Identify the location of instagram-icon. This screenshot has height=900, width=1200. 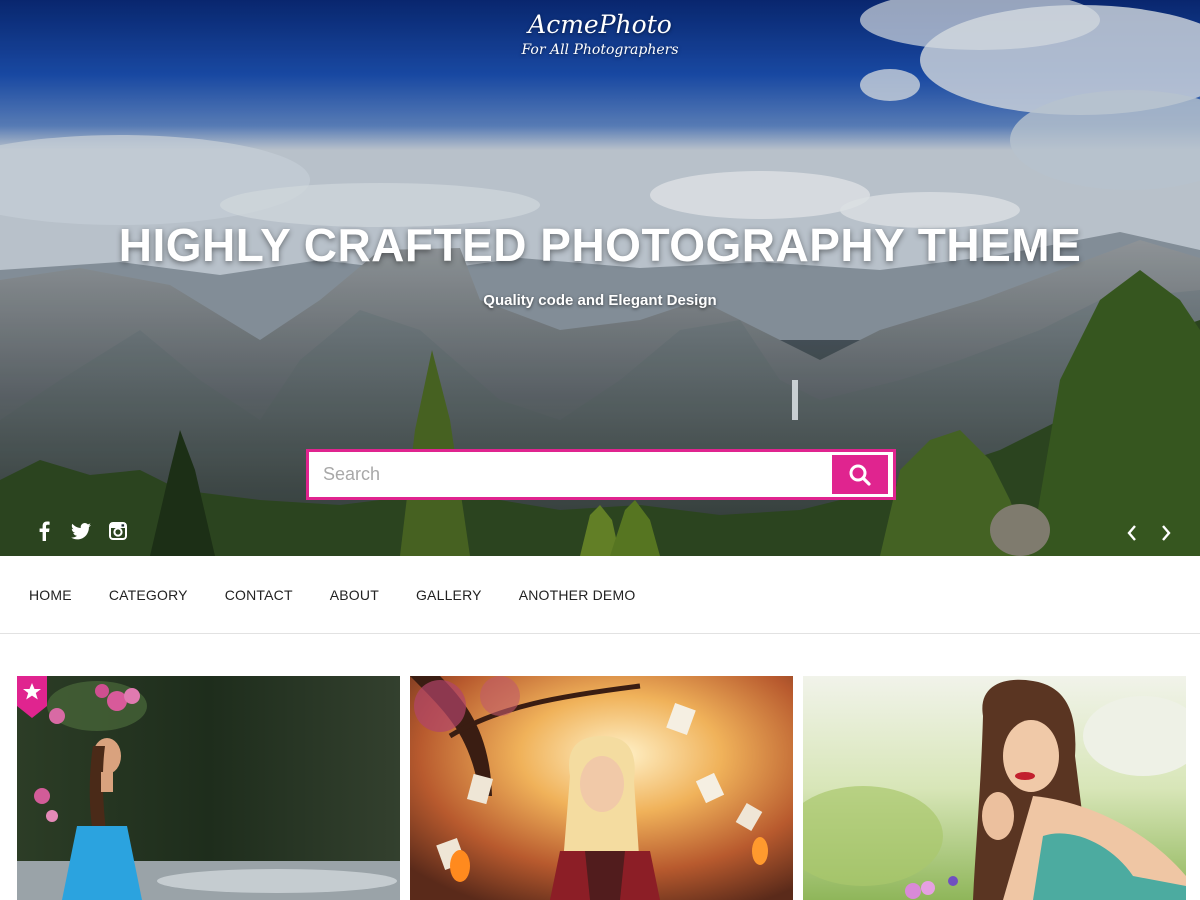
(117, 531).